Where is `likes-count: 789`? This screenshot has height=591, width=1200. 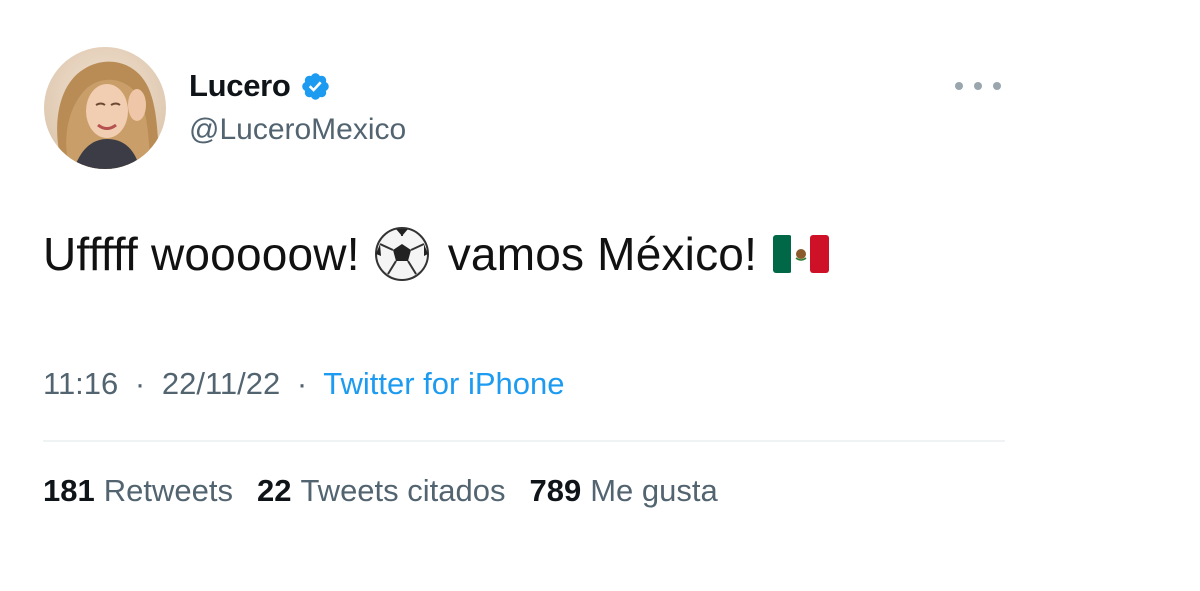 likes-count: 789 is located at coordinates (555, 490).